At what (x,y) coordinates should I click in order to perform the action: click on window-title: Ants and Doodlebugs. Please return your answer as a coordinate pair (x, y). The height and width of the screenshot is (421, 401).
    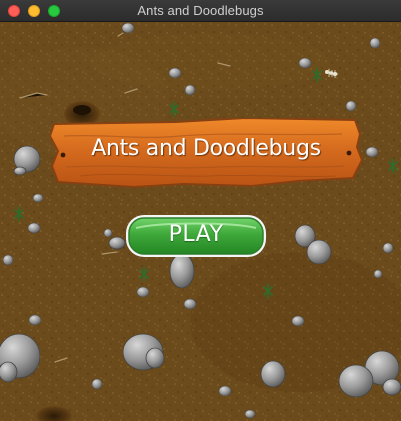
    Looking at the image, I should click on (200, 10).